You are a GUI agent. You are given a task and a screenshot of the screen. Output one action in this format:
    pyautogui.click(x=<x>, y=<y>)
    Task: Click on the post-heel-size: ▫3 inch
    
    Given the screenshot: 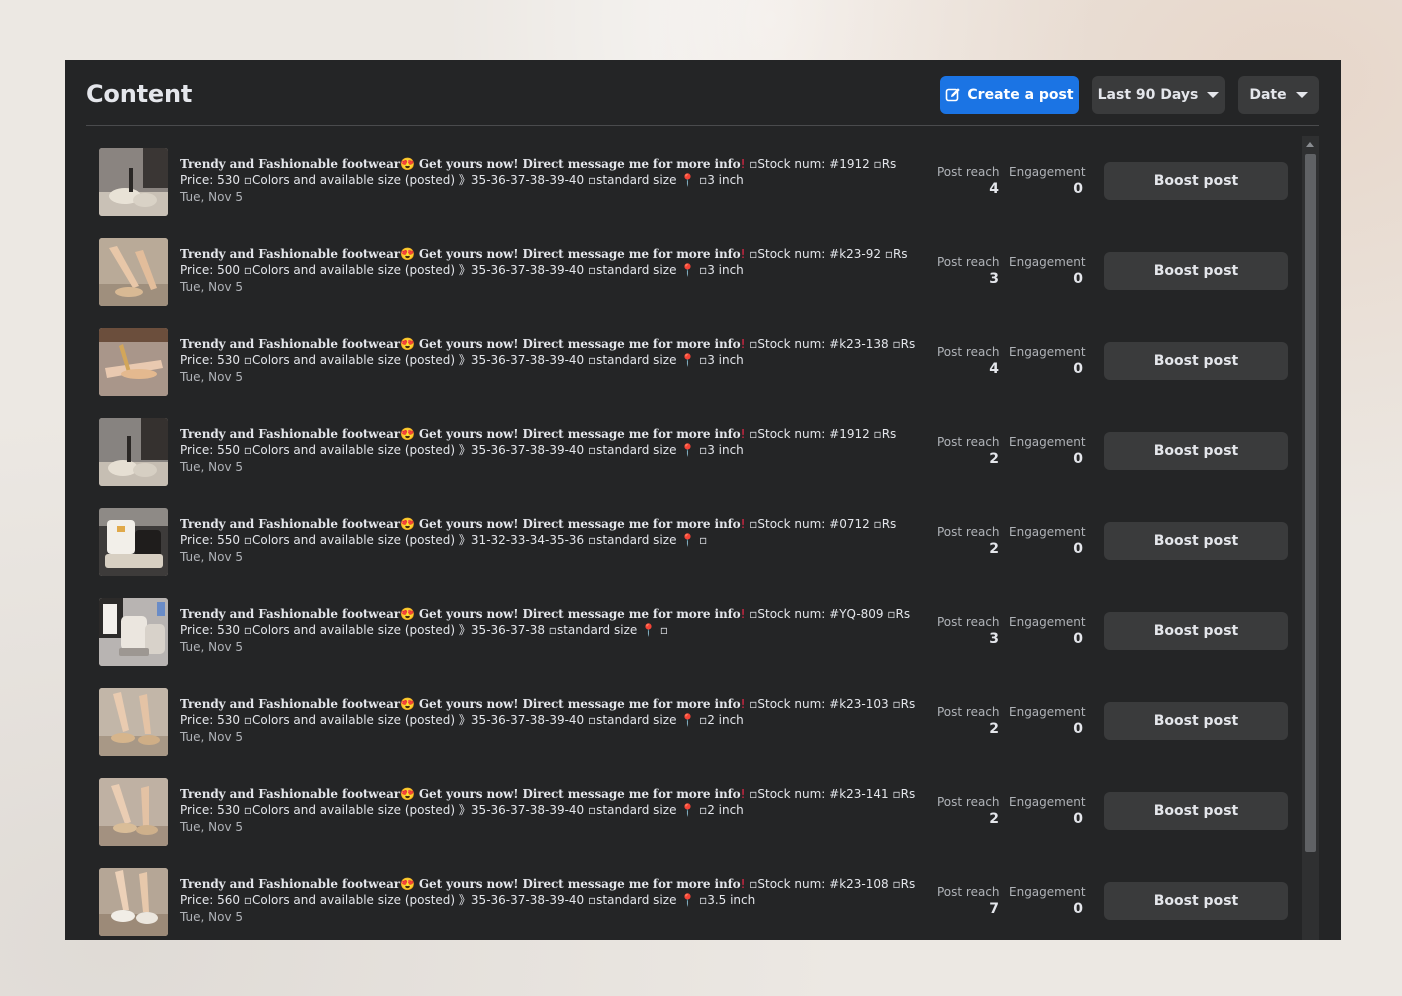 What is the action you would take?
    pyautogui.click(x=721, y=360)
    